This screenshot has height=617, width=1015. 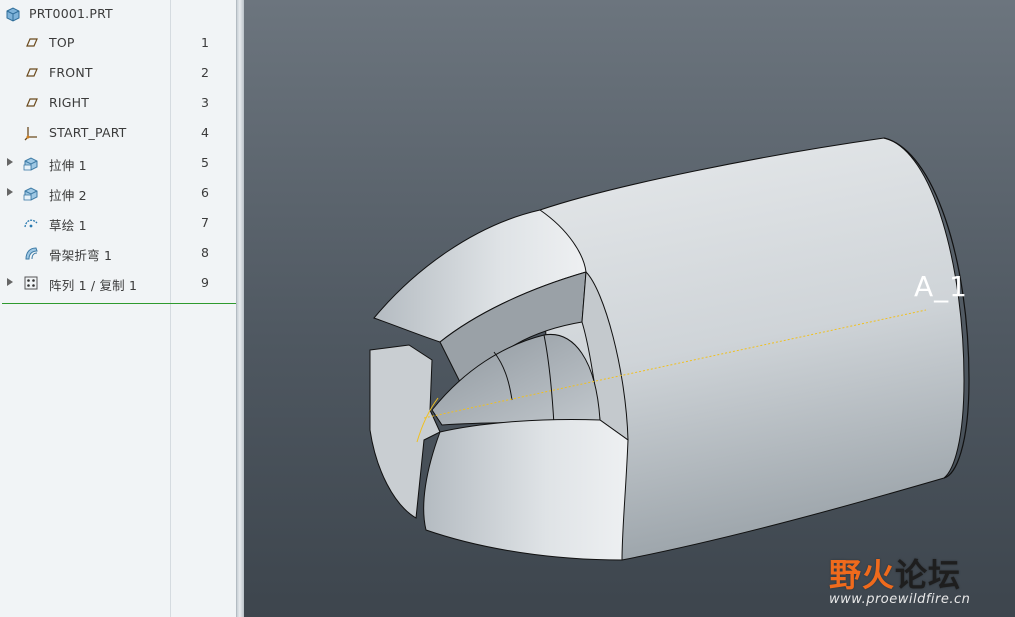 What do you see at coordinates (118, 43) in the screenshot?
I see `tree-item-1: TOP 1` at bounding box center [118, 43].